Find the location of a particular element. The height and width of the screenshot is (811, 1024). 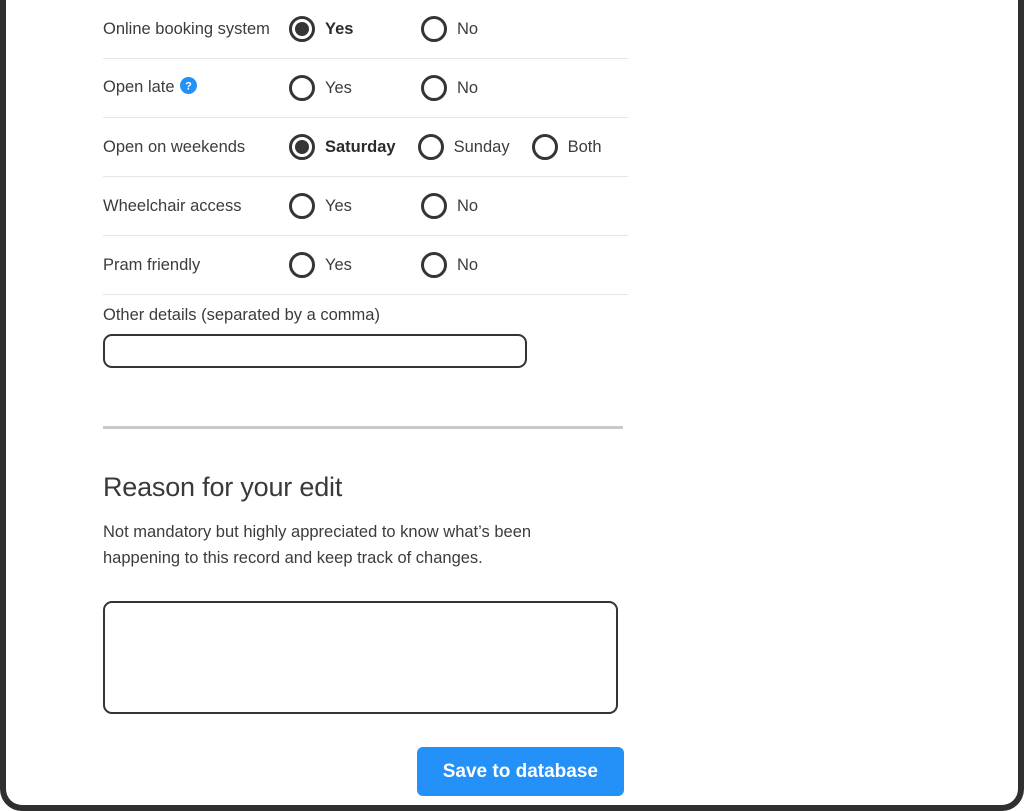

reason-section-title: Reason for your edit is located at coordinates (223, 487).